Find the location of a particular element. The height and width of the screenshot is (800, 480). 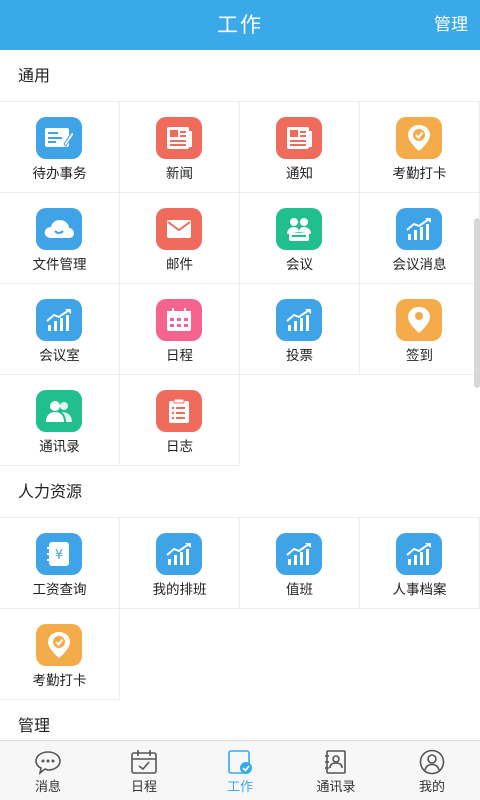

app-meeting-messages: 会议消息 is located at coordinates (420, 238).